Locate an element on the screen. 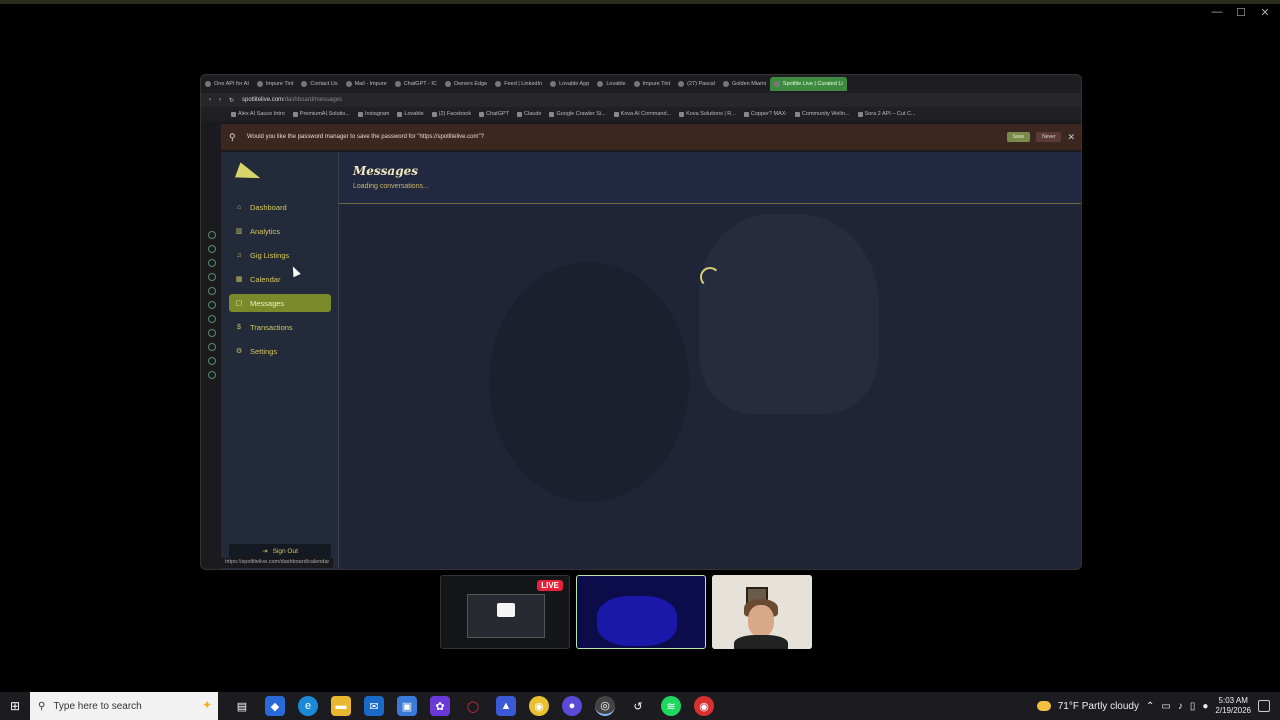 Image resolution: width=1280 pixels, height=720 pixels. browser-tab: Feed | LinkedIn is located at coordinates (518, 84).